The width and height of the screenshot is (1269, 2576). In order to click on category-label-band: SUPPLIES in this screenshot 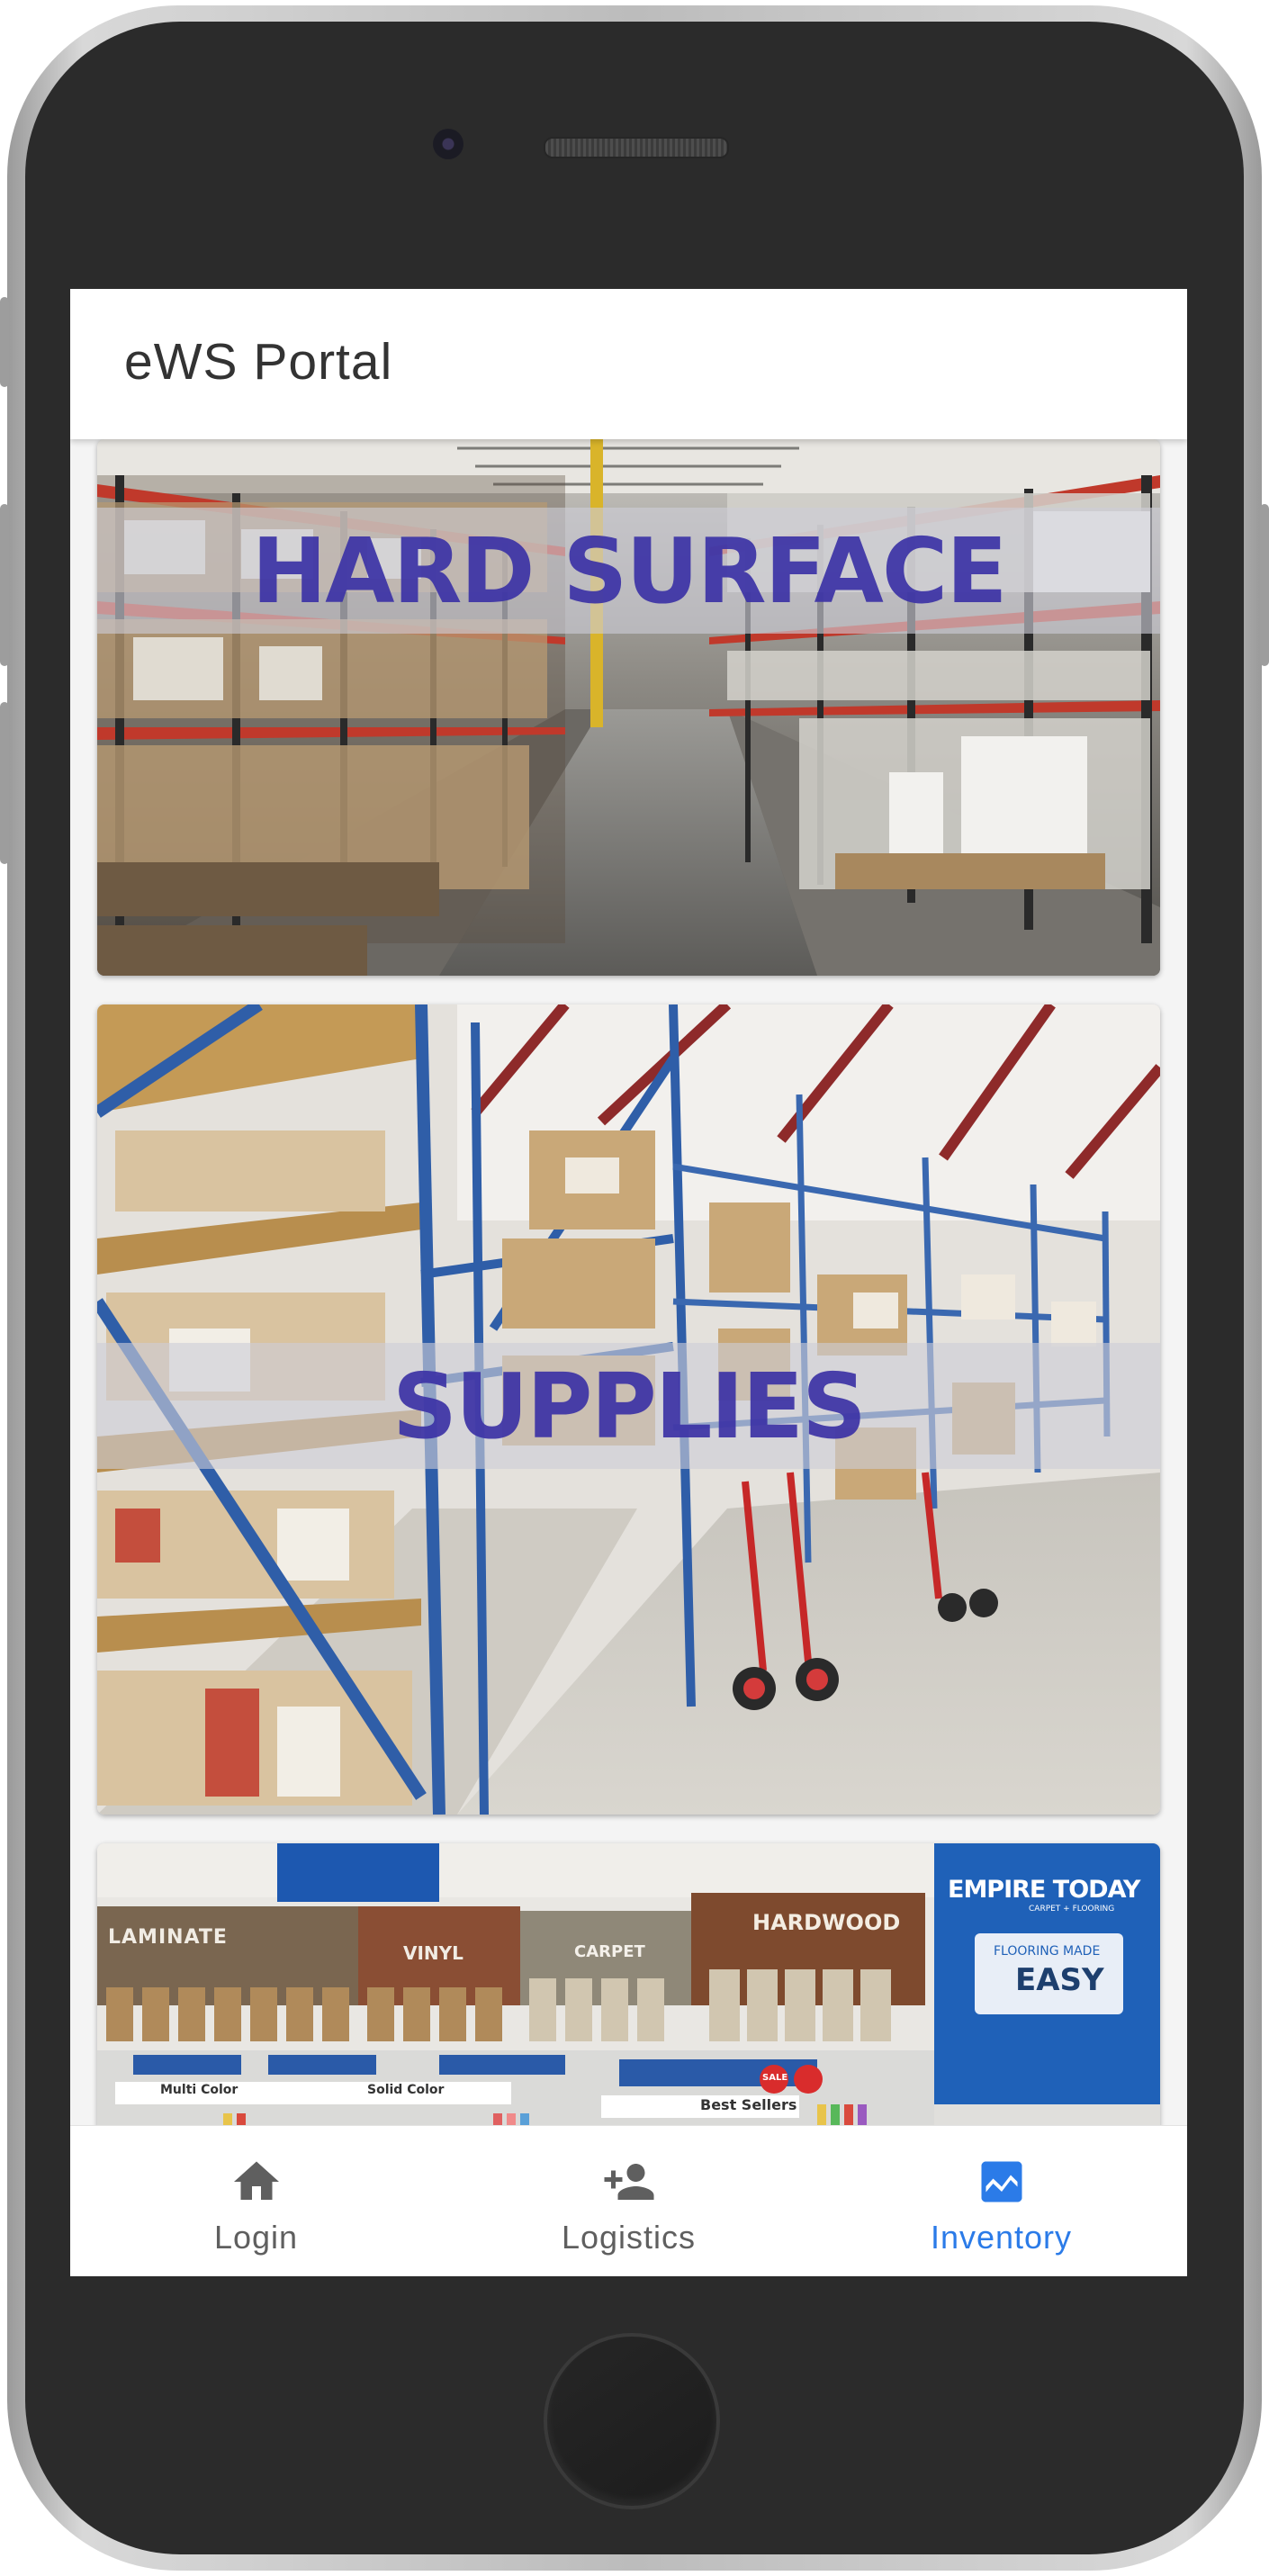, I will do `click(628, 1406)`.